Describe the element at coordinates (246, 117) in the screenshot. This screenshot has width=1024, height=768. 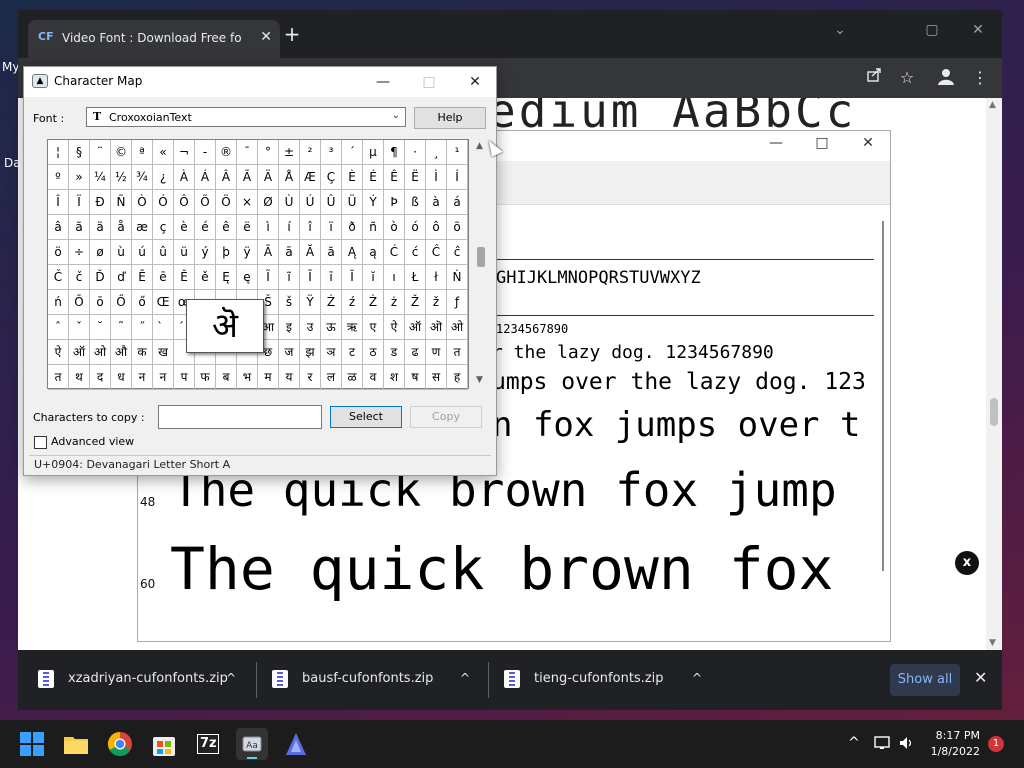
I see `font-dropdown: T CroxoxoianText ⌄` at that location.